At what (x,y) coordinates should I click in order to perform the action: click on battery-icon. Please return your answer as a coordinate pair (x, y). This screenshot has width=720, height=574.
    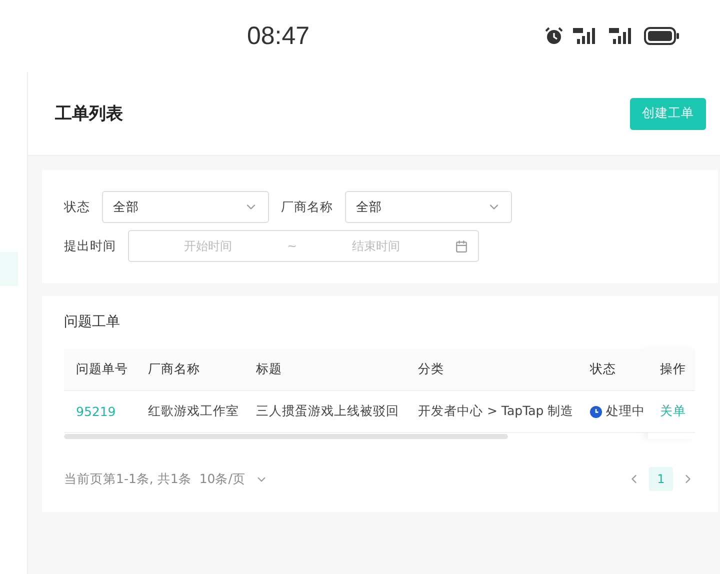
    Looking at the image, I should click on (662, 36).